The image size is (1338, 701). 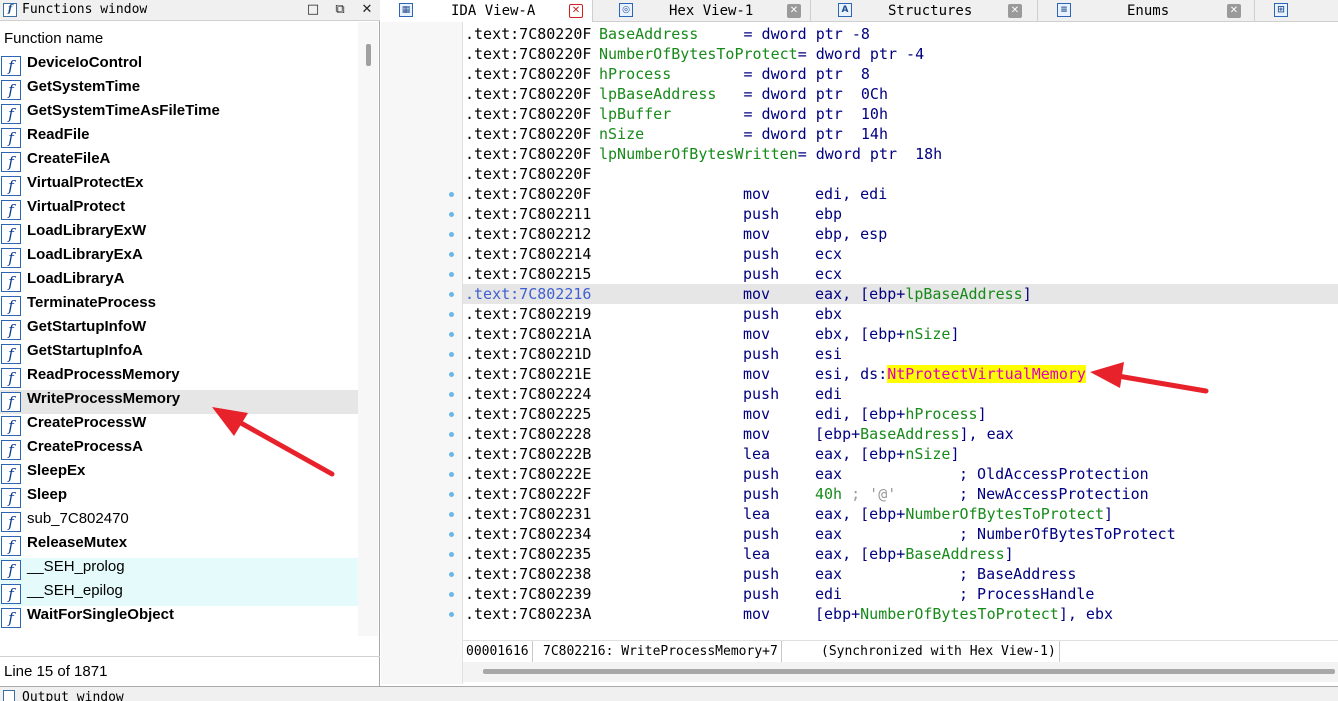 What do you see at coordinates (69, 158) in the screenshot?
I see `function-name: CreateFileA` at bounding box center [69, 158].